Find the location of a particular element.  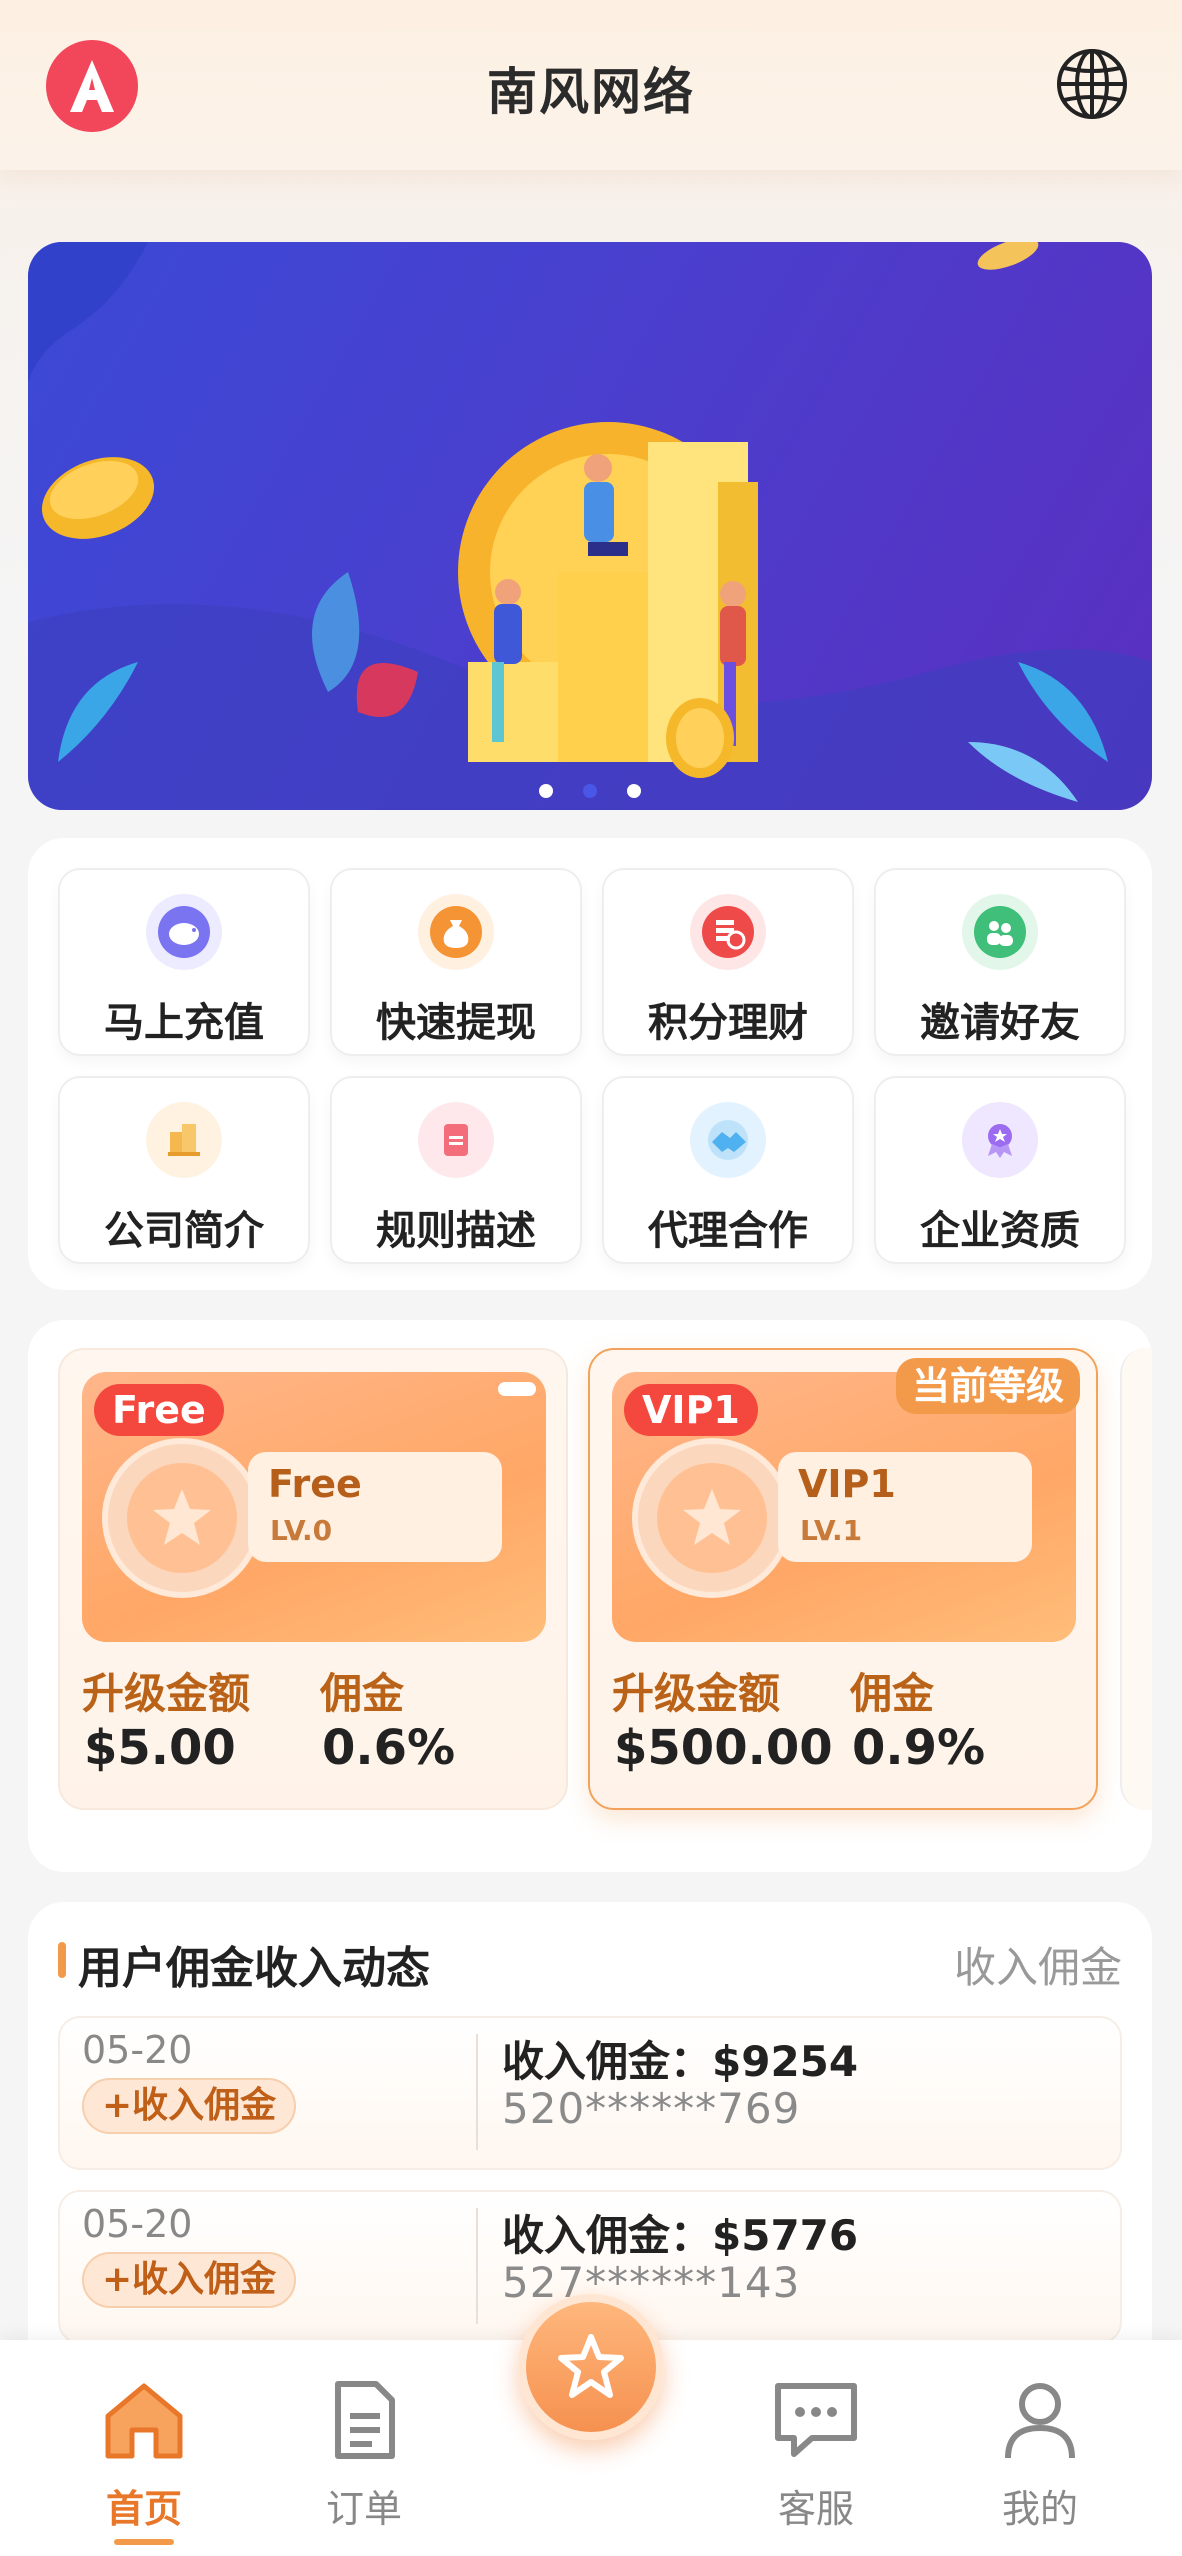

commission-value: 0.9% is located at coordinates (919, 1748).